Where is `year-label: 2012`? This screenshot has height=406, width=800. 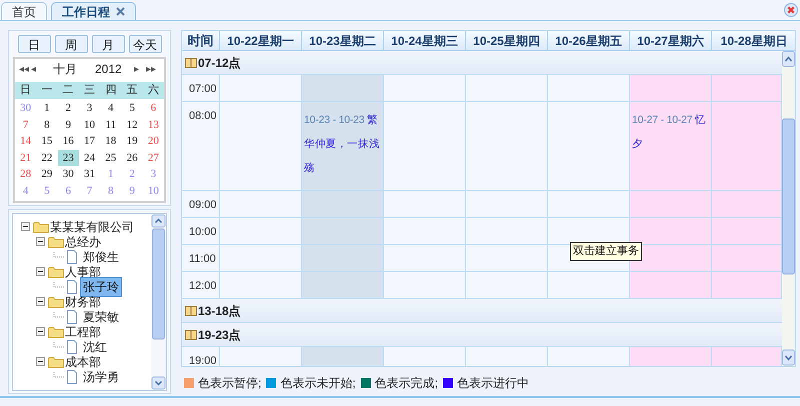 year-label: 2012 is located at coordinates (108, 69).